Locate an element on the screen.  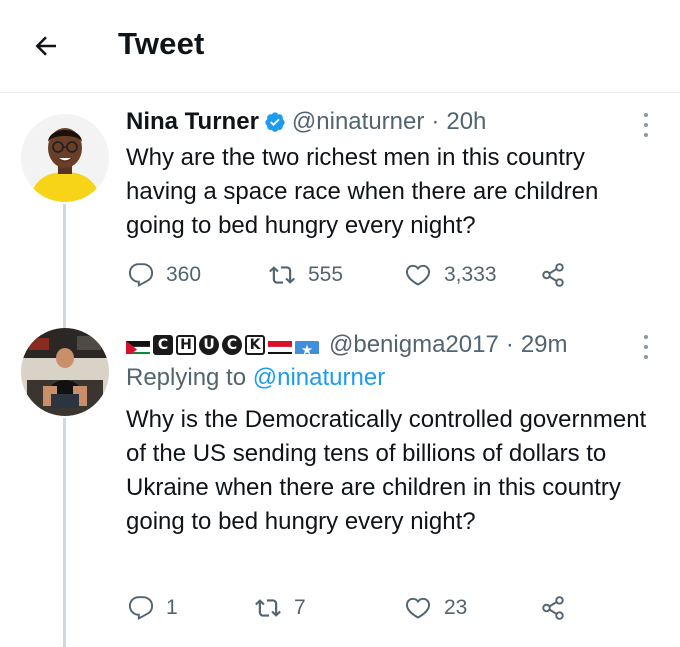
retweet-button: 555 is located at coordinates (305, 275).